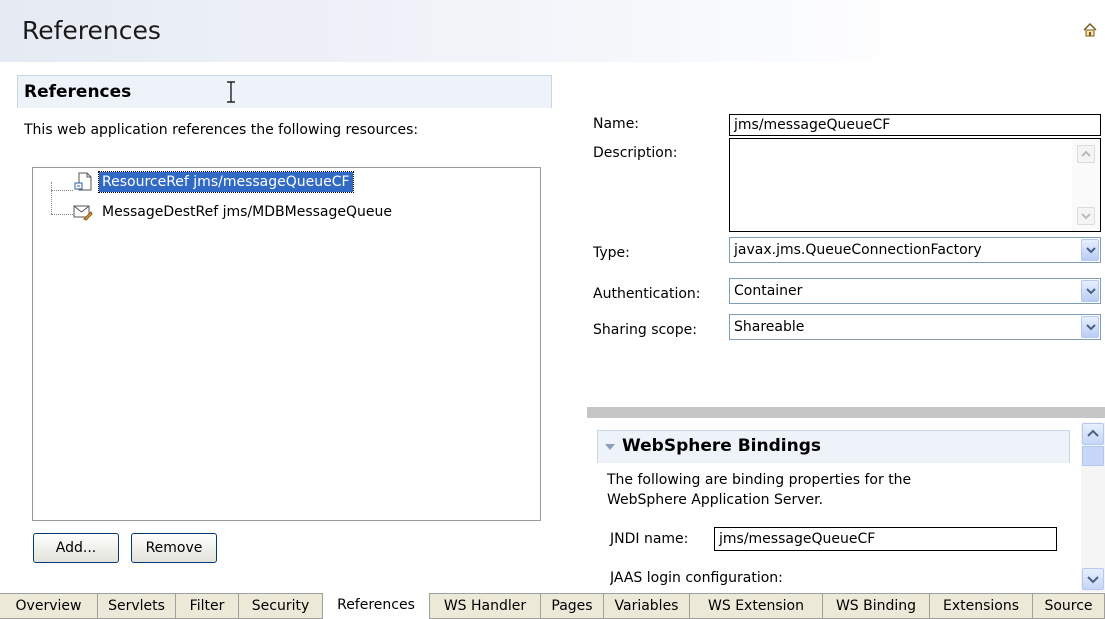 The image size is (1105, 619). I want to click on remove-button: Remove, so click(174, 548).